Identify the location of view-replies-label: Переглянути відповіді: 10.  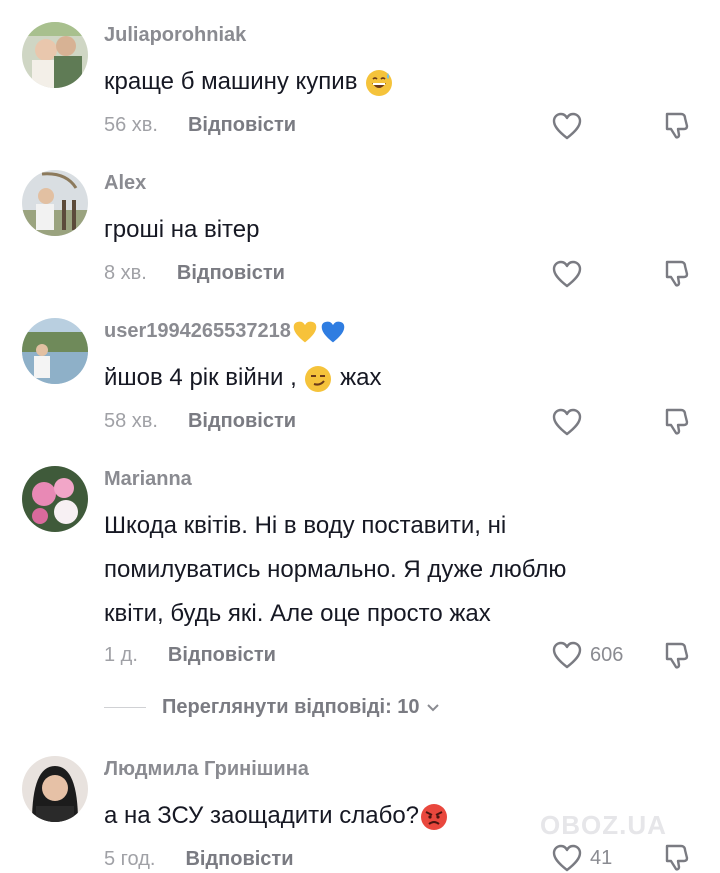
(291, 707).